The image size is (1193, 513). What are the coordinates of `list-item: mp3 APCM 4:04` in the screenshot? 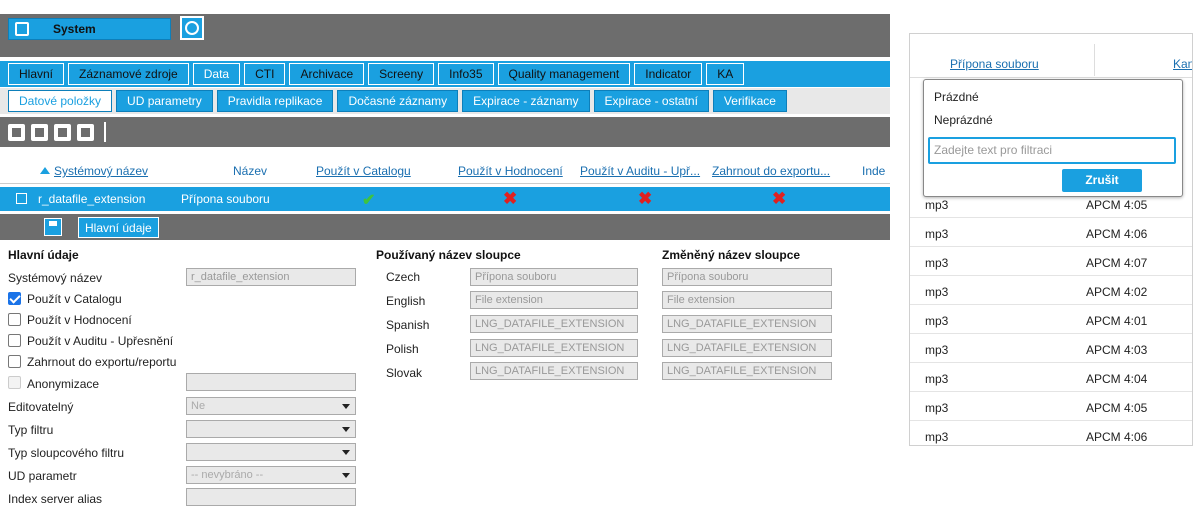 It's located at (1051, 377).